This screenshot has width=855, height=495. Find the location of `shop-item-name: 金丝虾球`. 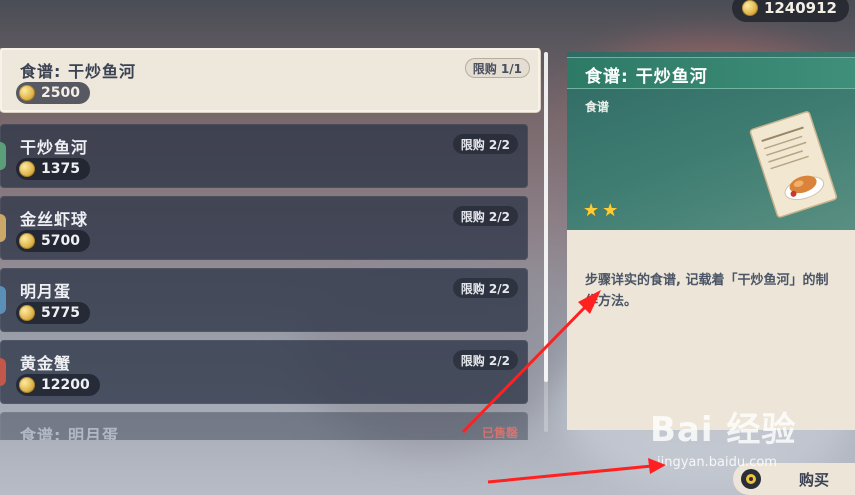

shop-item-name: 金丝虾球 is located at coordinates (54, 219).